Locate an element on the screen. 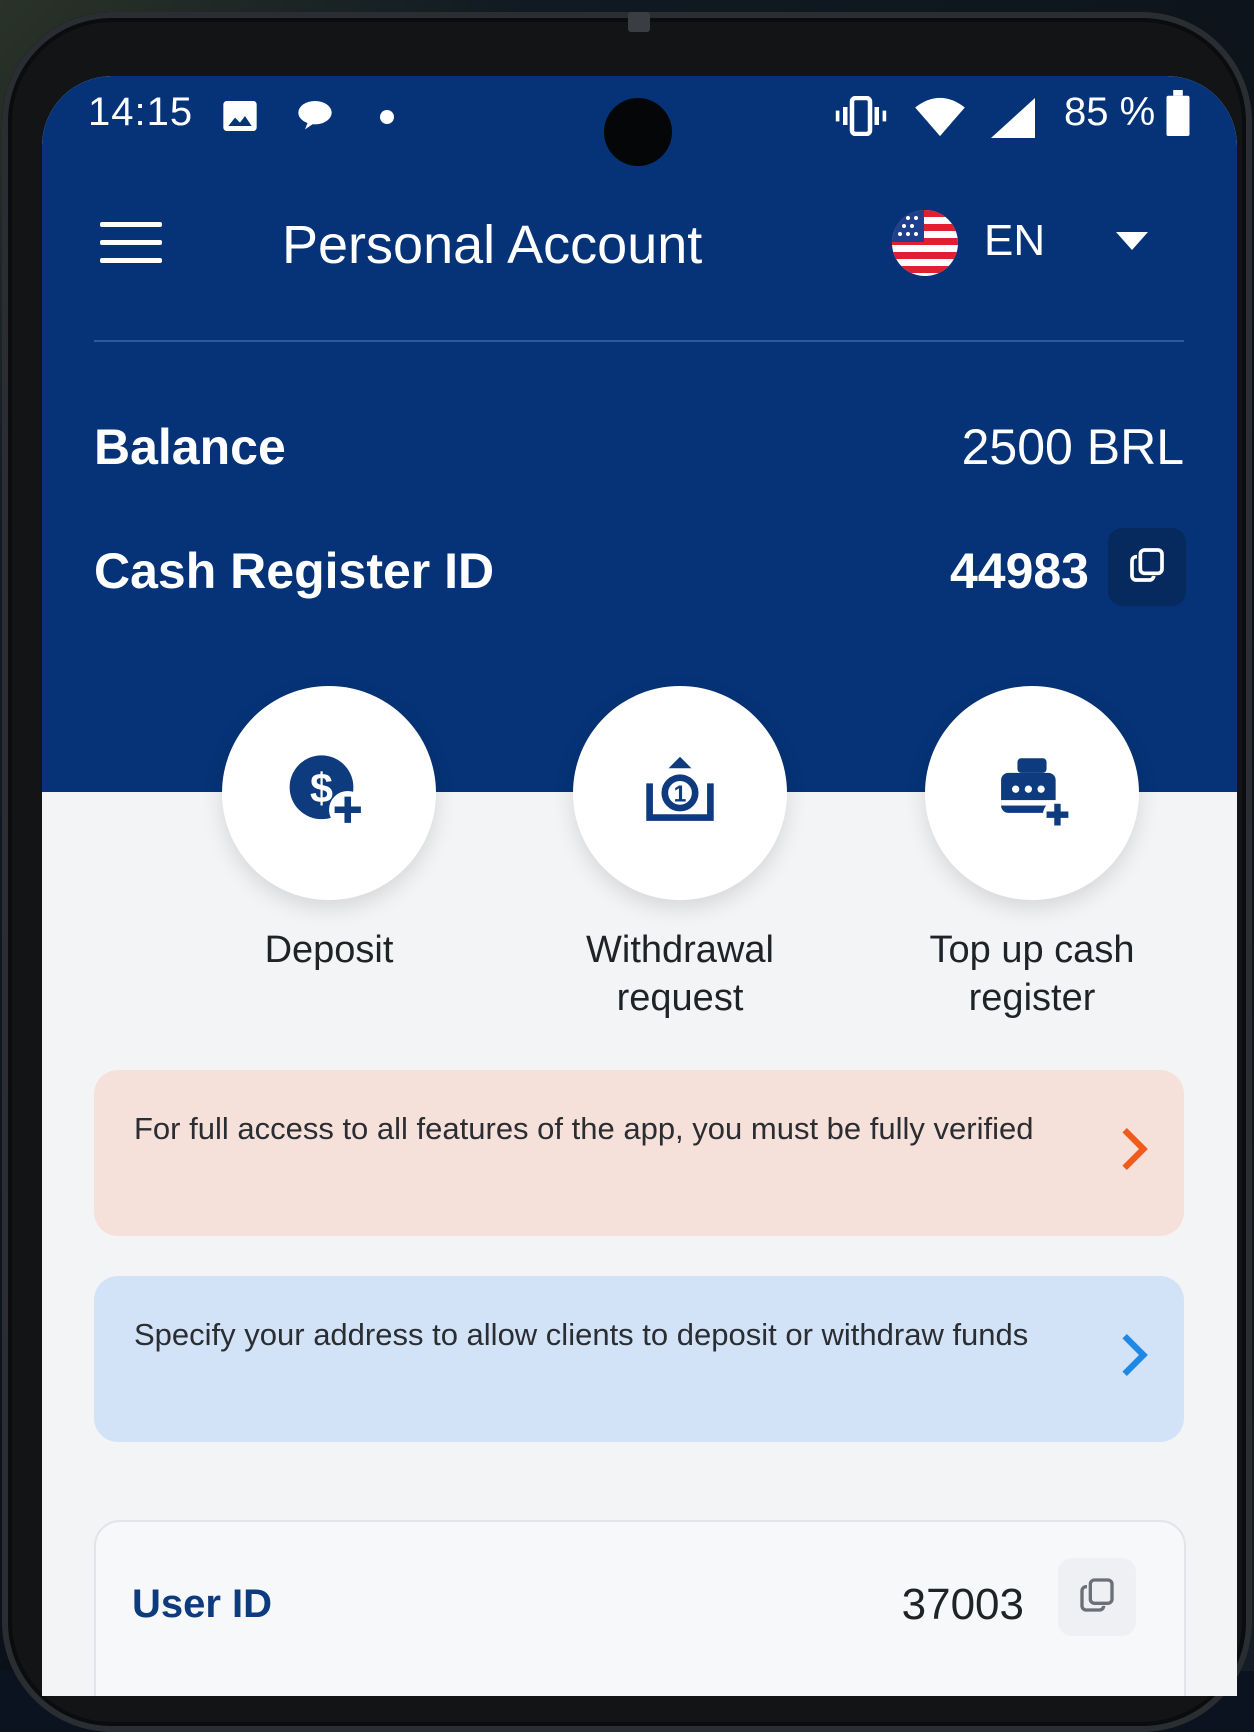  top-up-label: Top up cash register is located at coordinates (1032, 974).